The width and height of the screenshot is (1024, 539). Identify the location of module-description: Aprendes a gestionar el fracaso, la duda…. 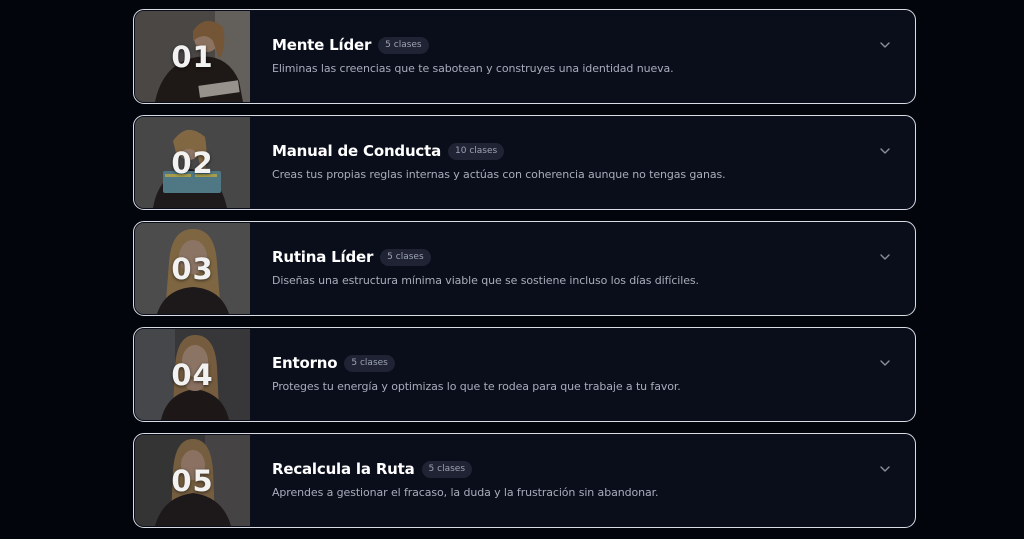
(465, 492).